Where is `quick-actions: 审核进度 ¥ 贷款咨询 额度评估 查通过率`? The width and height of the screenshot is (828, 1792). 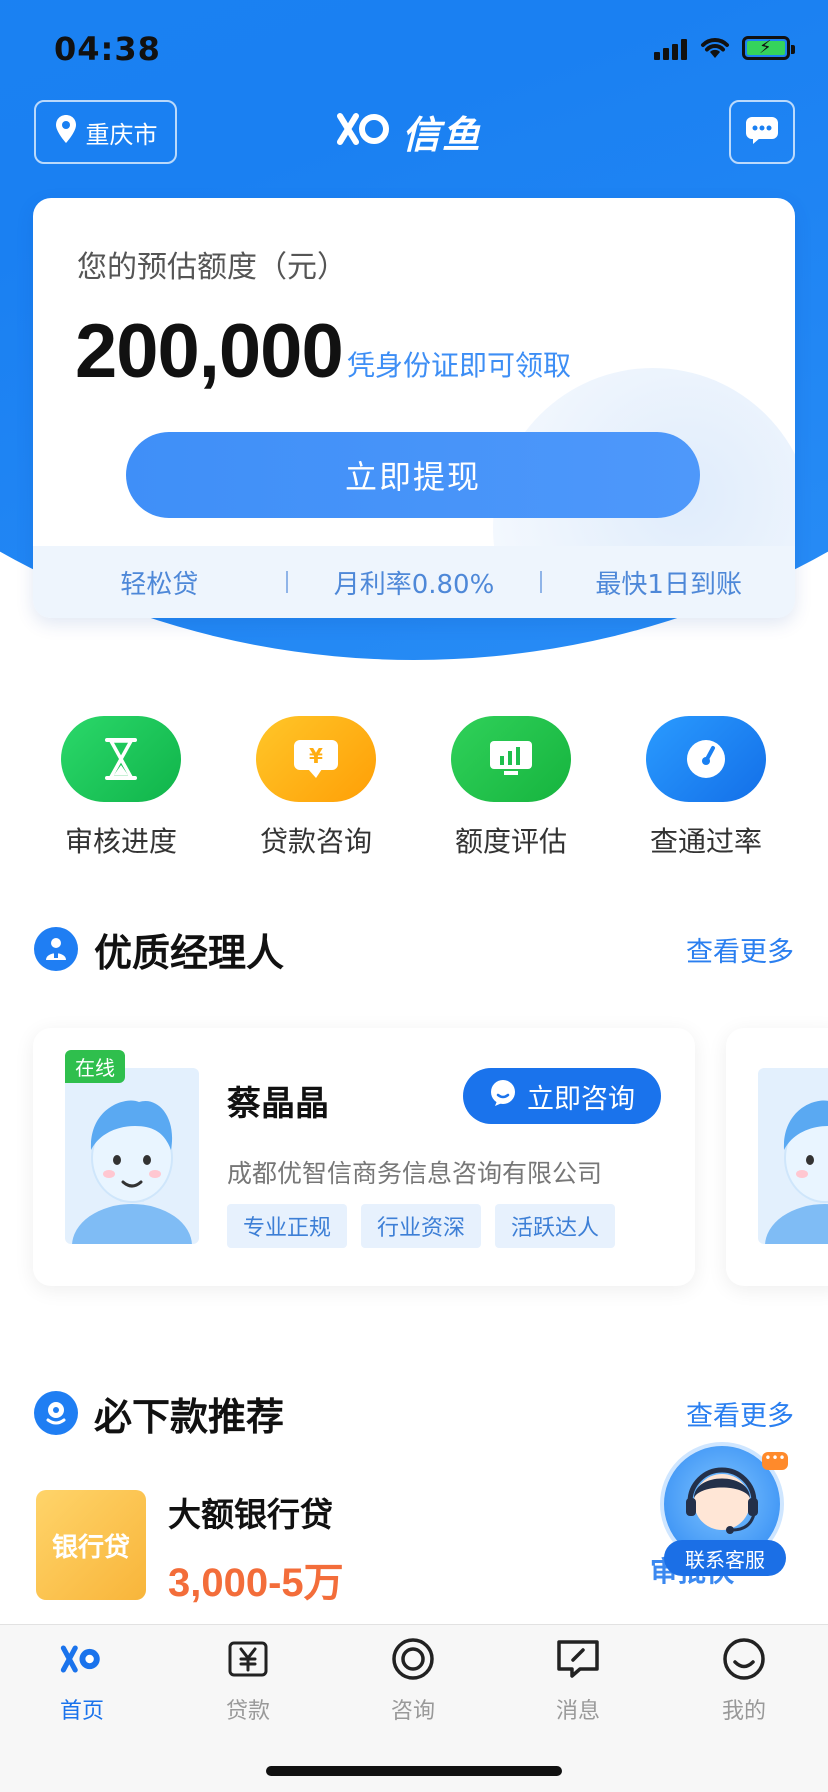
quick-actions: 审核进度 ¥ 贷款咨询 额度评估 查通过率 is located at coordinates (414, 785).